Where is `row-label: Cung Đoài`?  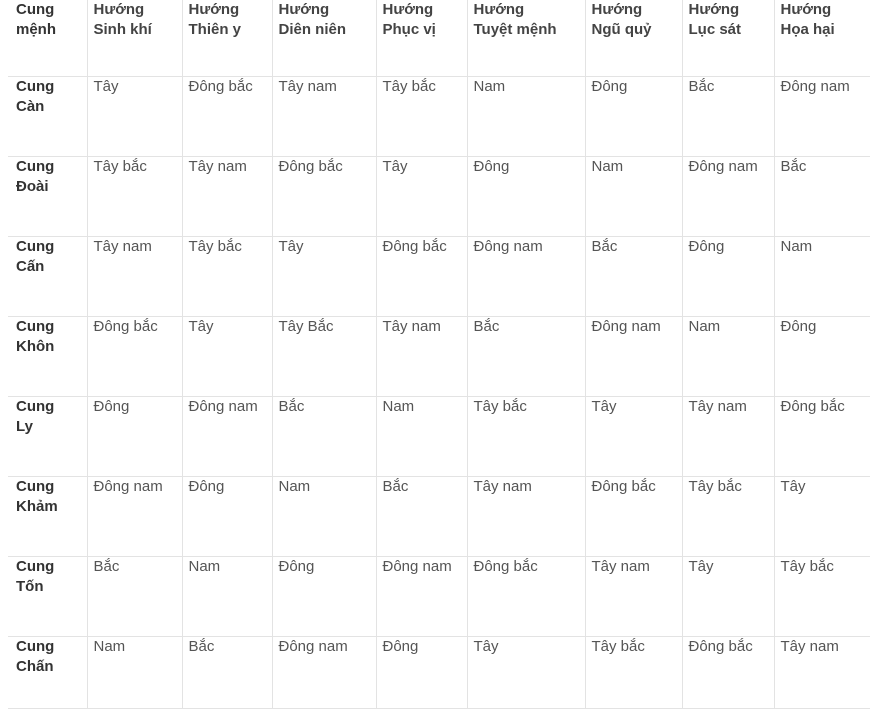 row-label: Cung Đoài is located at coordinates (48, 196).